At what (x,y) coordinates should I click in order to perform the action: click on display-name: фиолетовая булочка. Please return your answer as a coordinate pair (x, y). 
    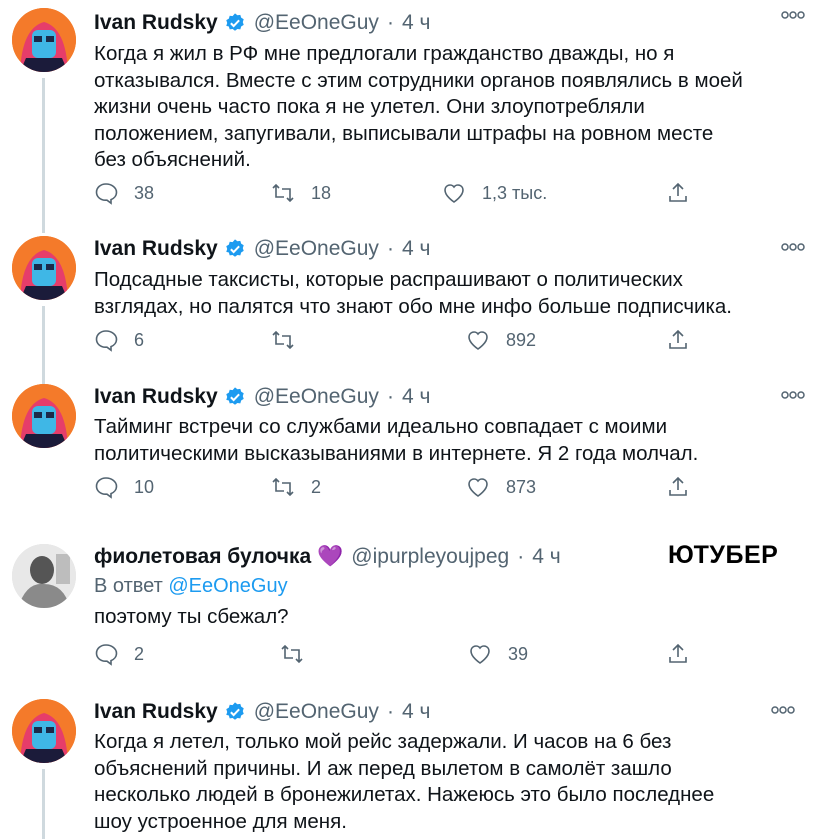
    Looking at the image, I should click on (202, 557).